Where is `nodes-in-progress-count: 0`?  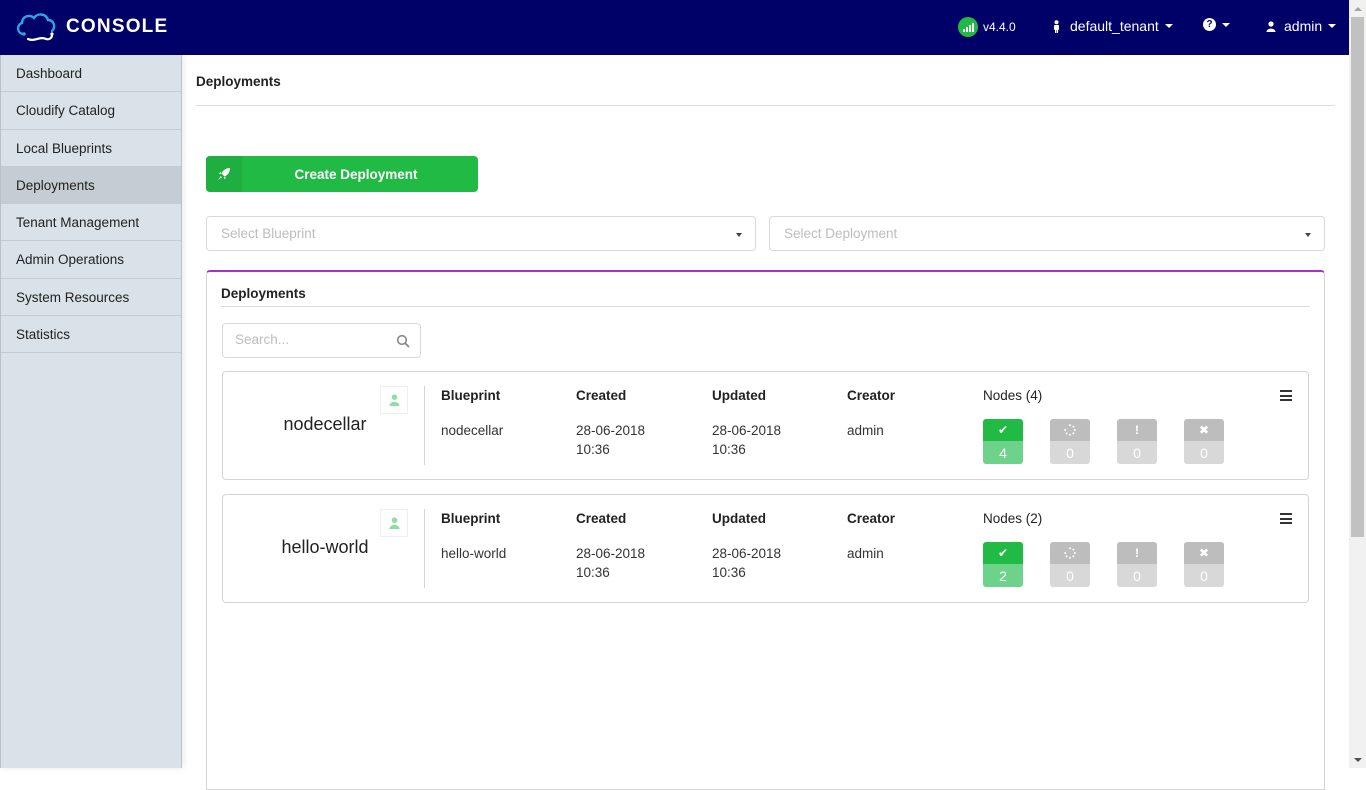 nodes-in-progress-count: 0 is located at coordinates (1070, 452).